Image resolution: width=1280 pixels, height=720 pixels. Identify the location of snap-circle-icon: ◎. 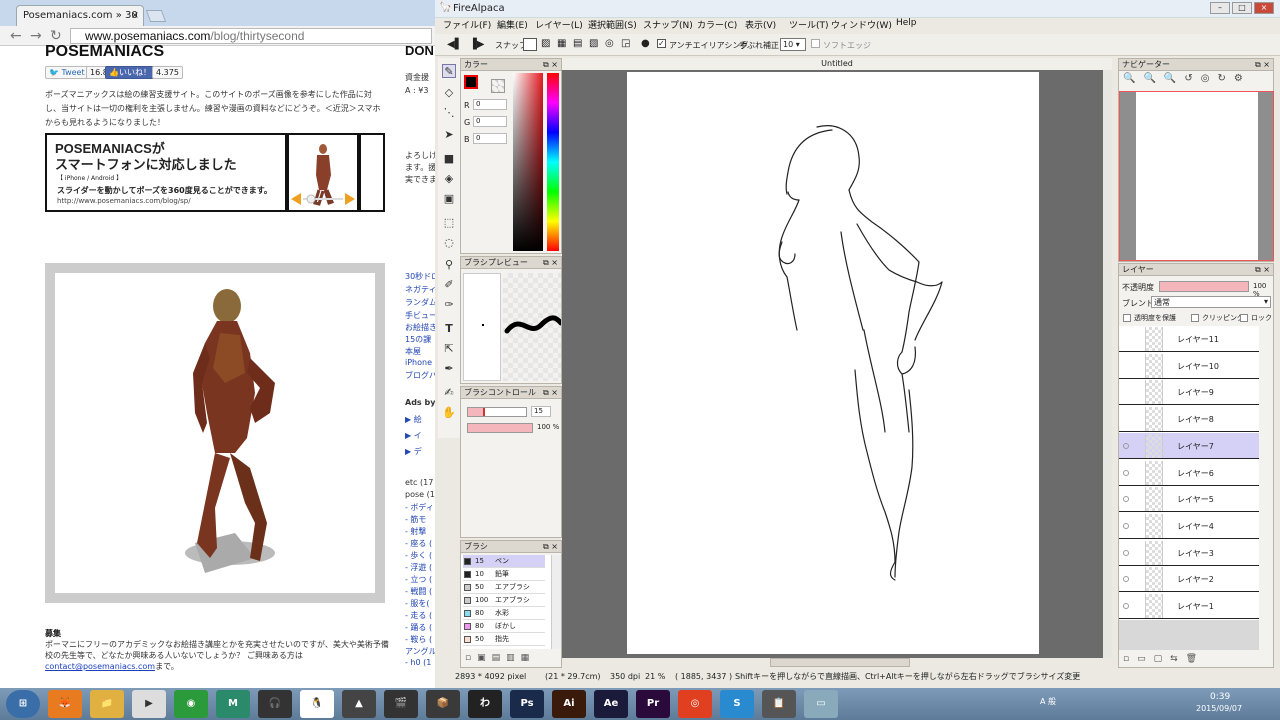
(609, 43).